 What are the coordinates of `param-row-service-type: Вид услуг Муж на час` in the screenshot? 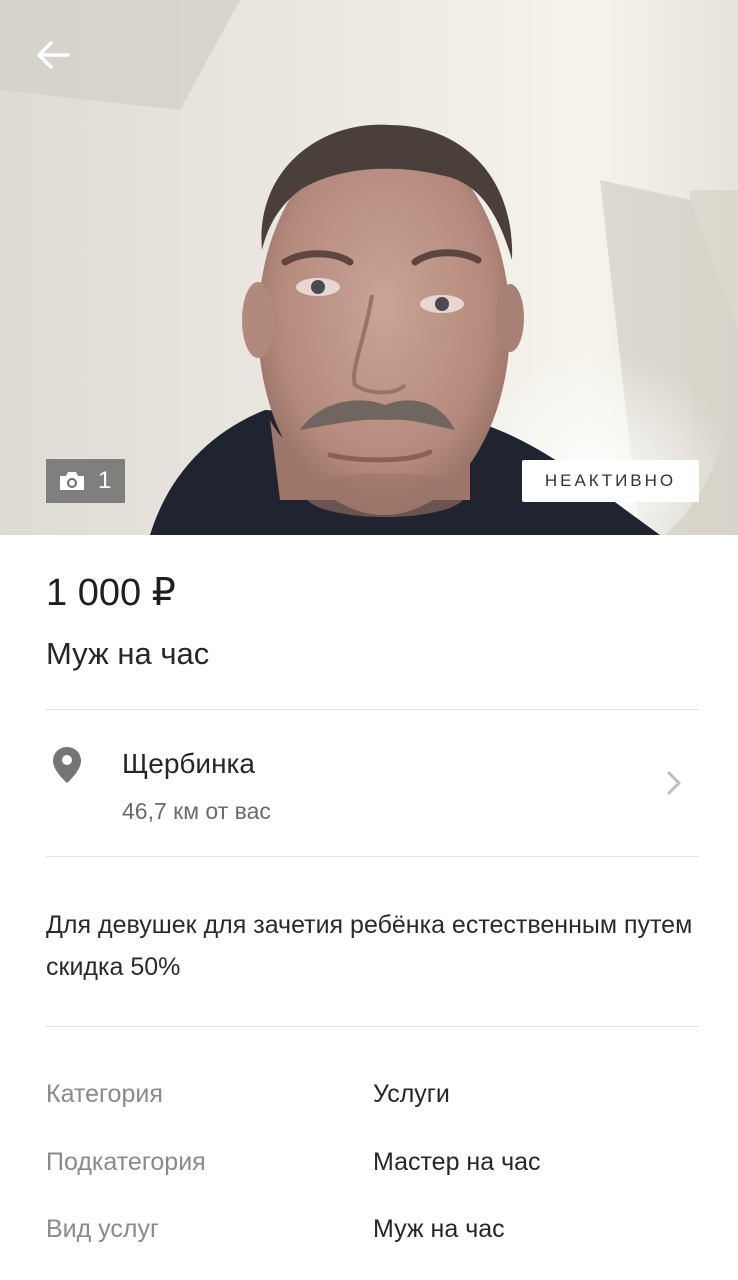 It's located at (372, 1235).